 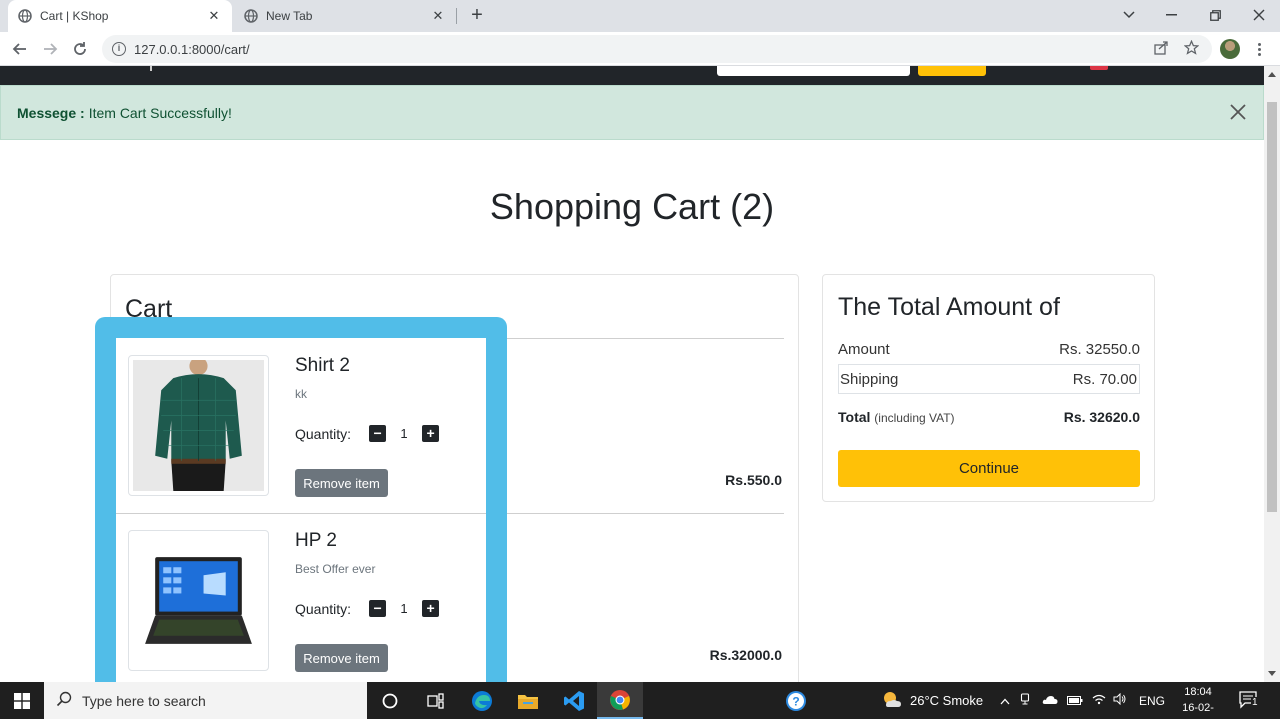 What do you see at coordinates (1120, 700) in the screenshot?
I see `volume-icon` at bounding box center [1120, 700].